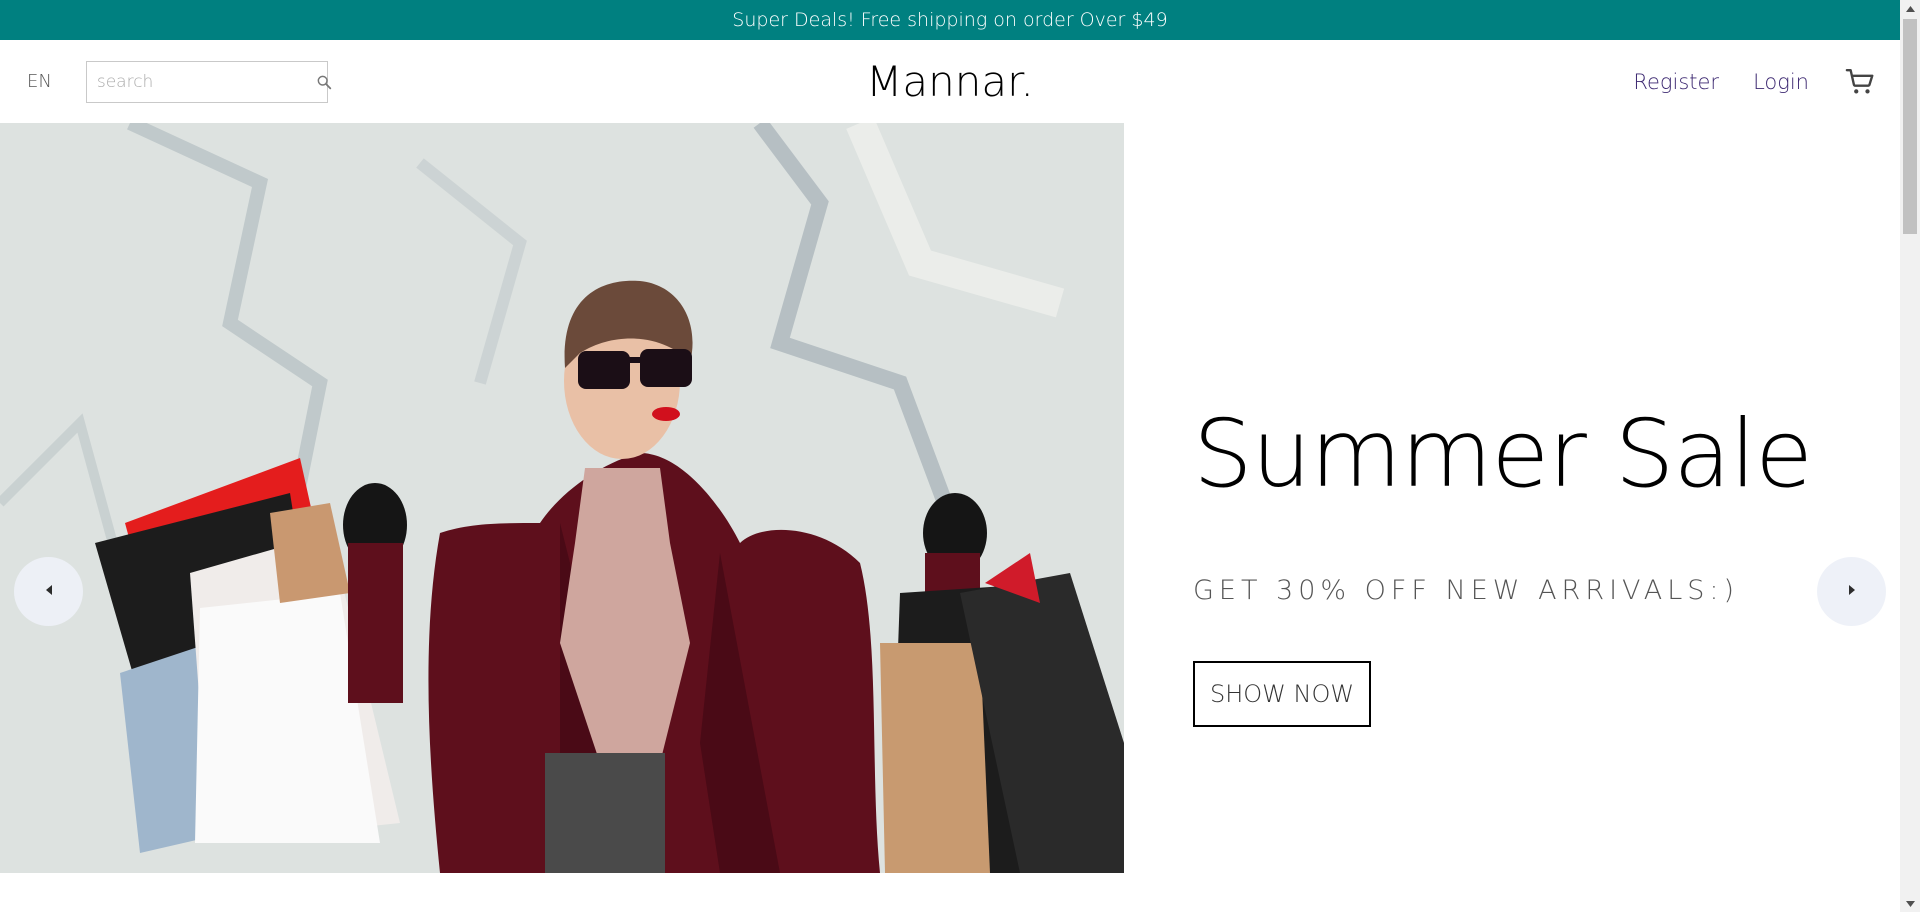 This screenshot has width=1920, height=912. What do you see at coordinates (1910, 126) in the screenshot?
I see `scrollbar-thumb` at bounding box center [1910, 126].